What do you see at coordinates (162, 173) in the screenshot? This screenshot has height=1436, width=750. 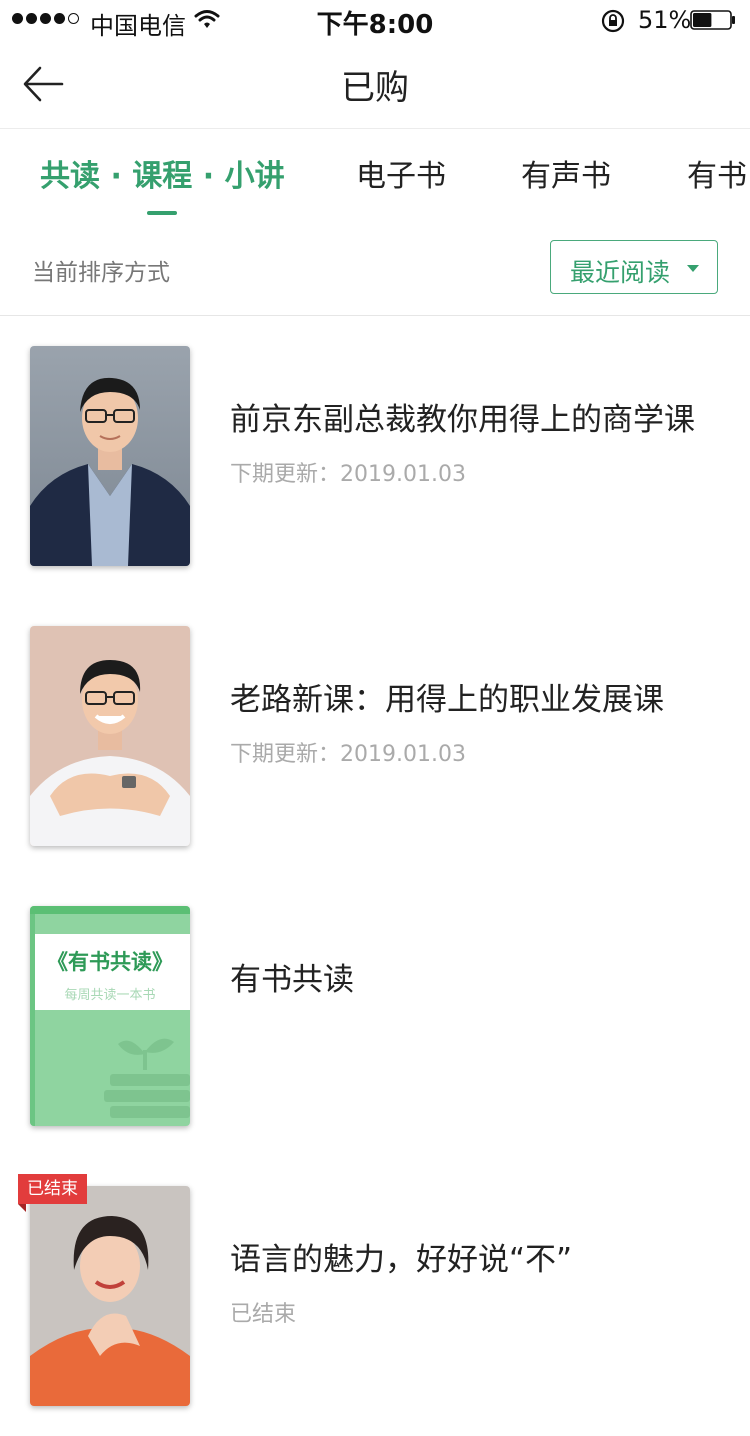 I see `tab-reading-courses-talks: 共读 · 课程 · 小讲` at bounding box center [162, 173].